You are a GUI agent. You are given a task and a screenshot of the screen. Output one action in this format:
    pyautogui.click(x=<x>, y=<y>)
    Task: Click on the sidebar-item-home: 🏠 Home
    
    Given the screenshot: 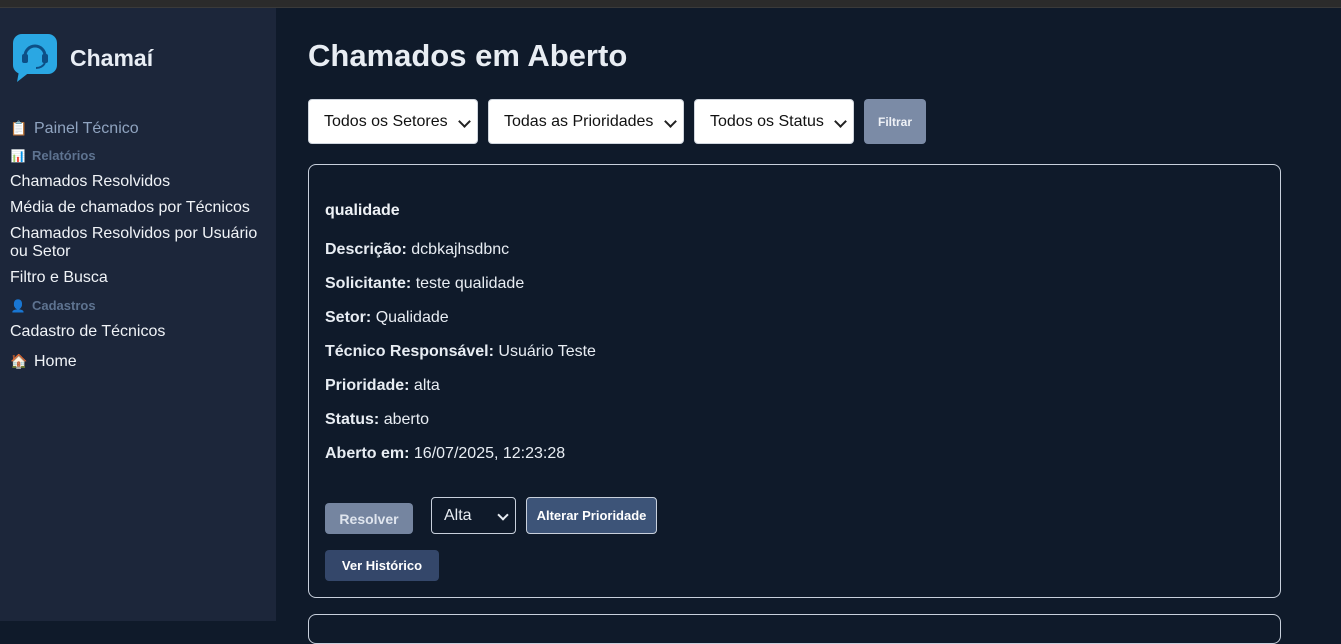 What is the action you would take?
    pyautogui.click(x=43, y=361)
    